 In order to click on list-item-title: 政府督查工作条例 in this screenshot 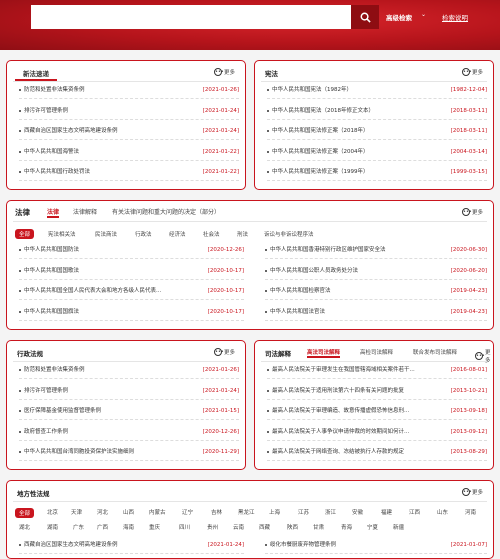, I will do `click(46, 432)`.